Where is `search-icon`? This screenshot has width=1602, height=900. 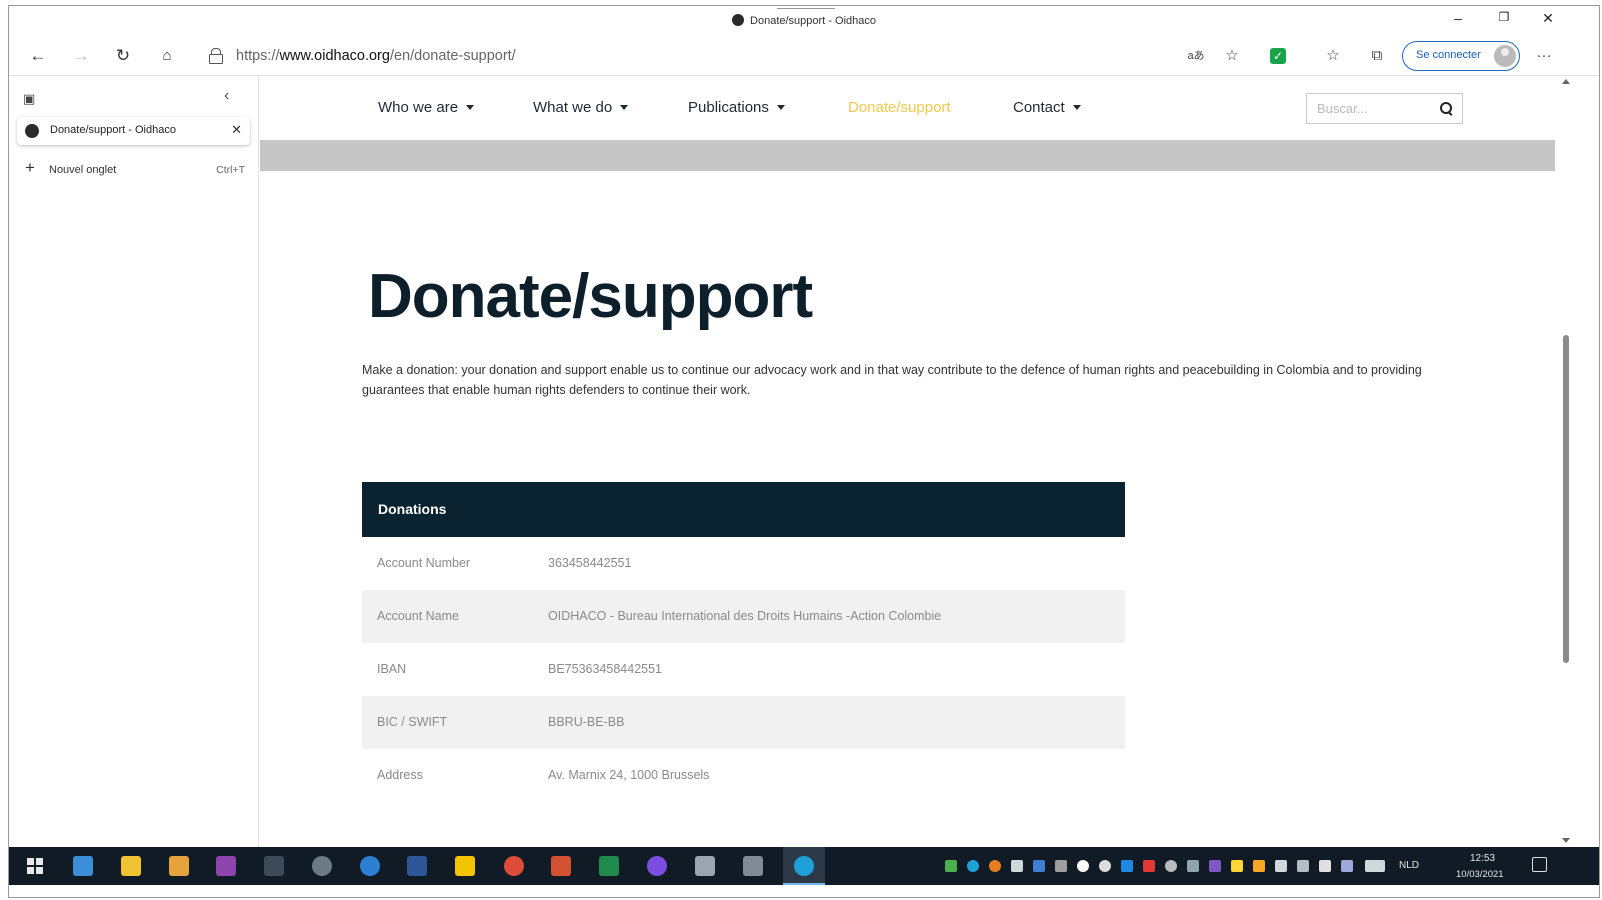 search-icon is located at coordinates (1446, 108).